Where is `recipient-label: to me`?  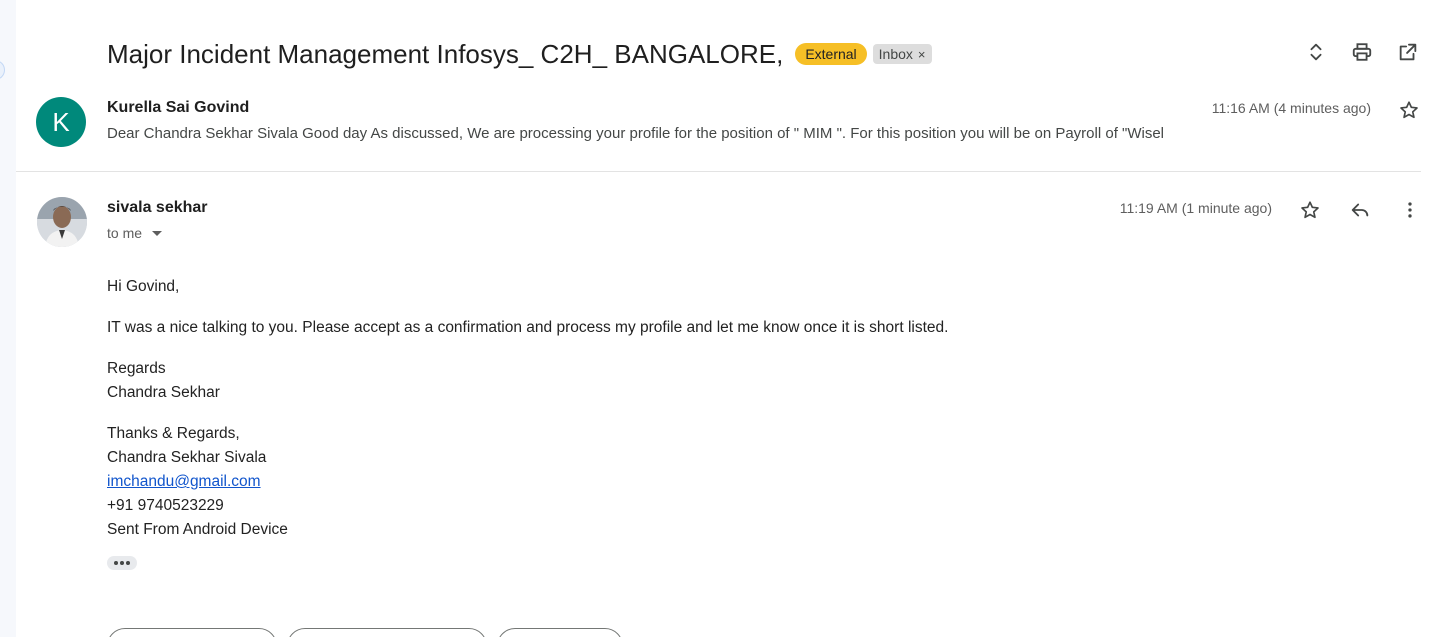
recipient-label: to me is located at coordinates (125, 233).